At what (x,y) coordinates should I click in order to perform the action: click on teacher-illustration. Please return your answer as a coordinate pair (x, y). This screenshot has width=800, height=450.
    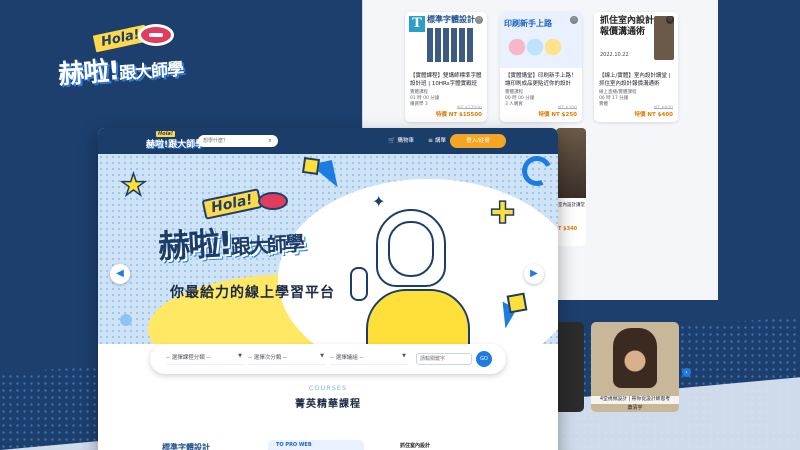
    Looking at the image, I should click on (413, 276).